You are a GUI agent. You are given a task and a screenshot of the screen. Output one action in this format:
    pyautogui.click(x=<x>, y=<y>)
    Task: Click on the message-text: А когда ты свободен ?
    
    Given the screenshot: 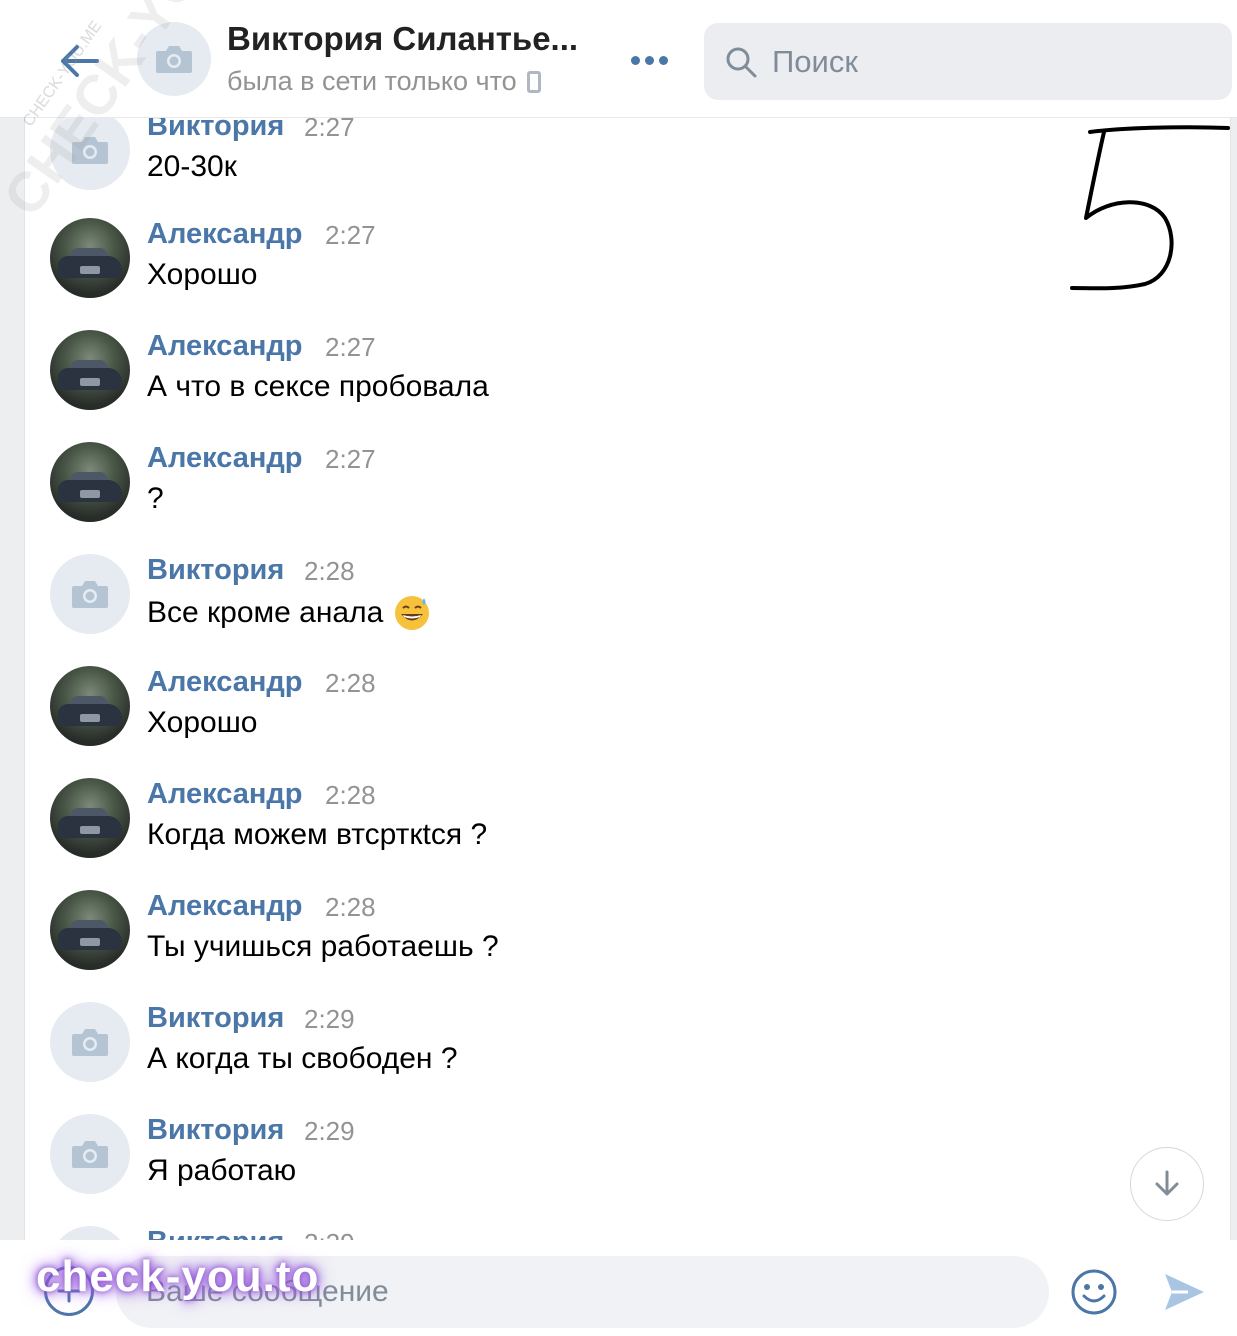 What is the action you would take?
    pyautogui.click(x=302, y=1058)
    